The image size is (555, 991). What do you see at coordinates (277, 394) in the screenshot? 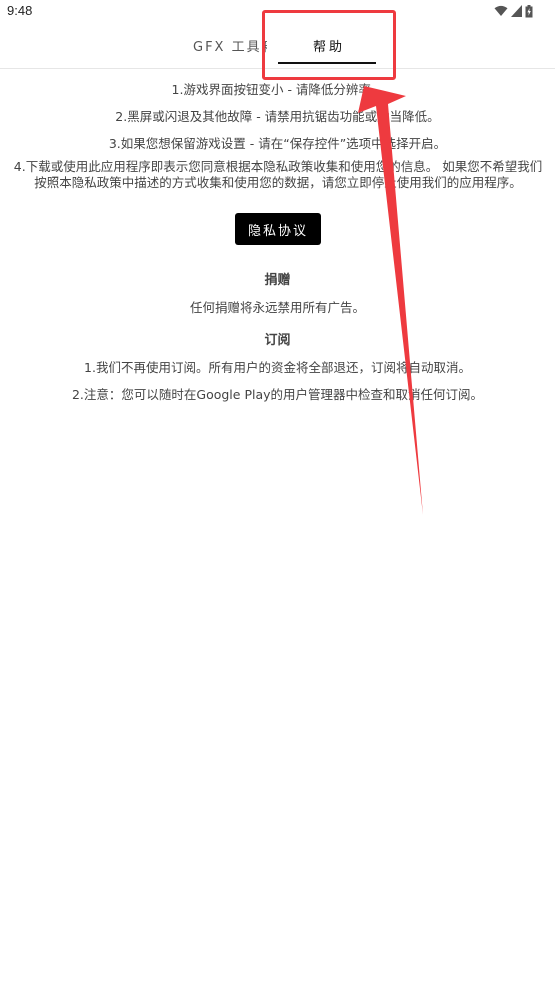
I see `subscription-item-2: 2.注意：您可以随时在Google Play的用户管理器中检查和取消任何订阅。` at bounding box center [277, 394].